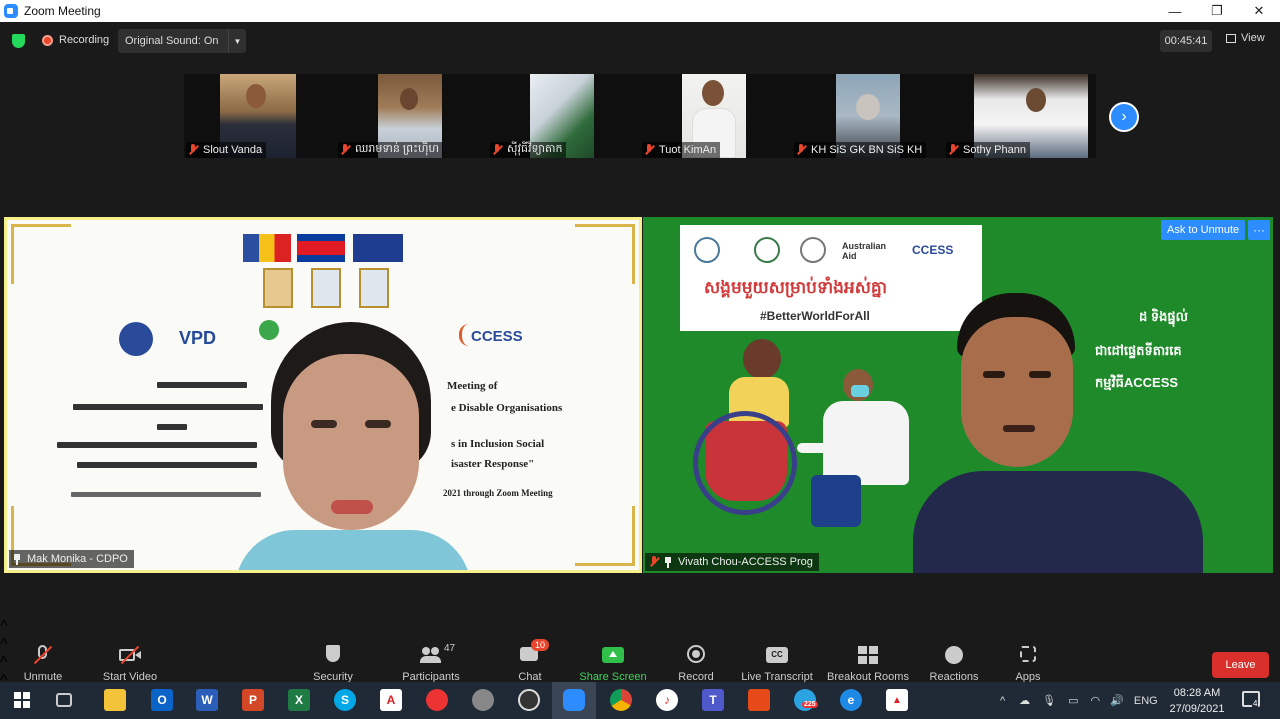 The image size is (1280, 719). Describe the element at coordinates (868, 116) in the screenshot. I see `participant-thumbnail: KH SiS GK BN SiS KH` at that location.